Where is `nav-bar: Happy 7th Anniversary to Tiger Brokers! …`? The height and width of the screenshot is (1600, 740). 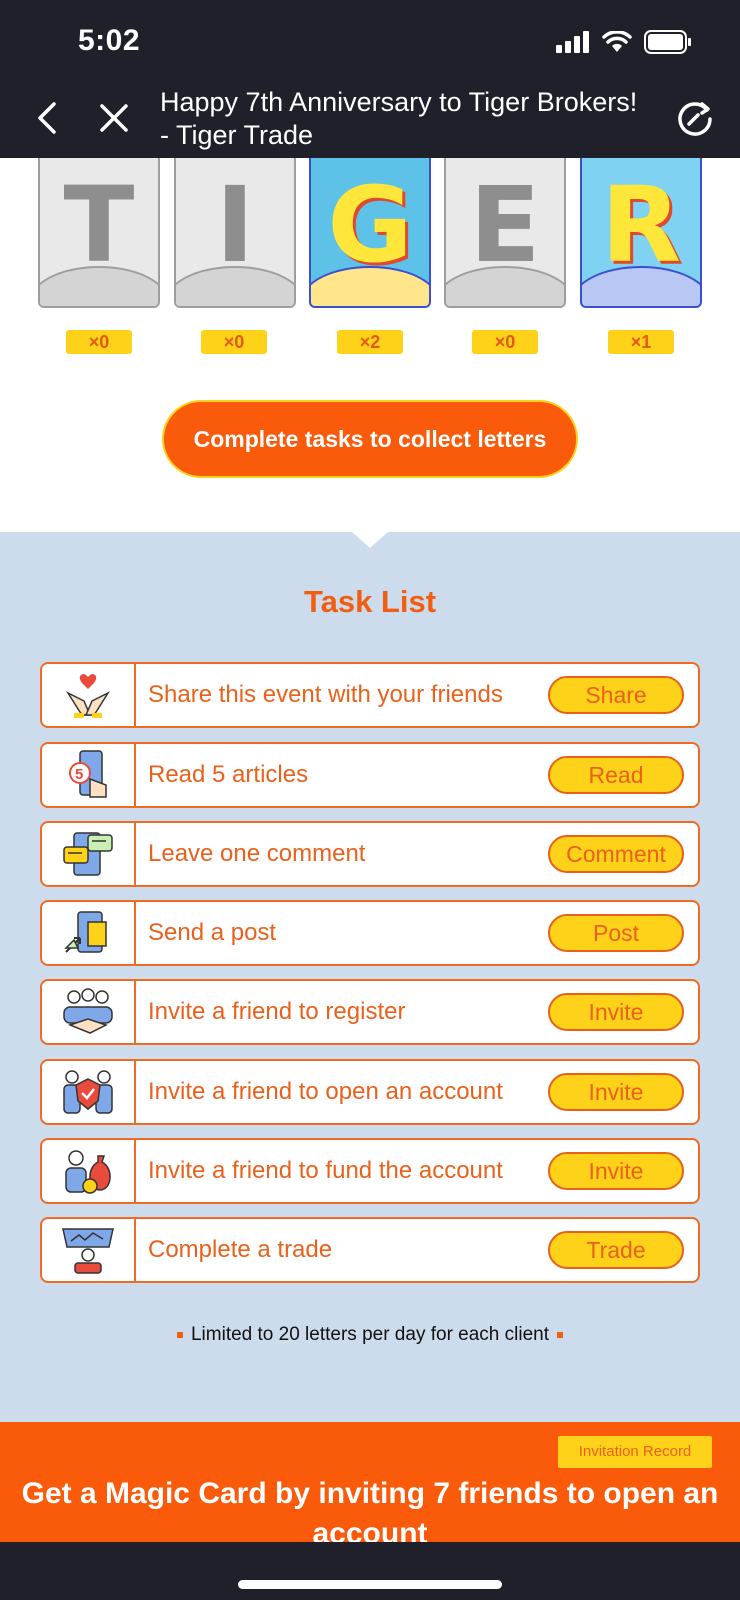 nav-bar: Happy 7th Anniversary to Tiger Brokers! … is located at coordinates (370, 120).